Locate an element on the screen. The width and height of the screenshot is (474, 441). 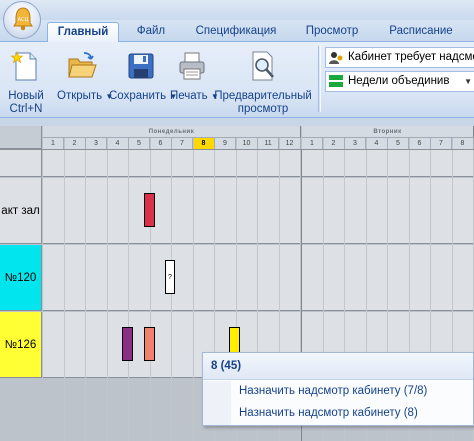
new-label: Новый is located at coordinates (26, 96).